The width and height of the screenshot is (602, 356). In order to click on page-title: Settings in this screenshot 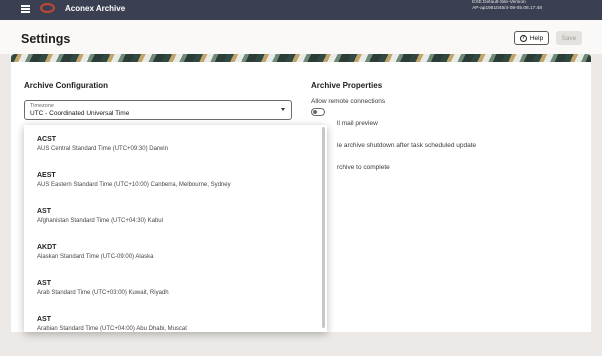, I will do `click(46, 39)`.